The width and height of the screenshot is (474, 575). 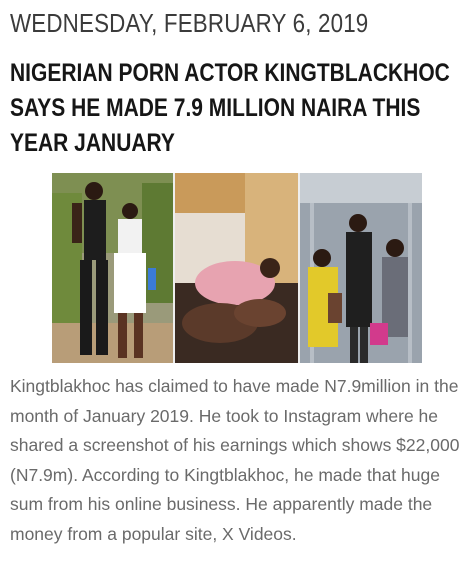 I want to click on photo-elevator-selfie, so click(x=361, y=268).